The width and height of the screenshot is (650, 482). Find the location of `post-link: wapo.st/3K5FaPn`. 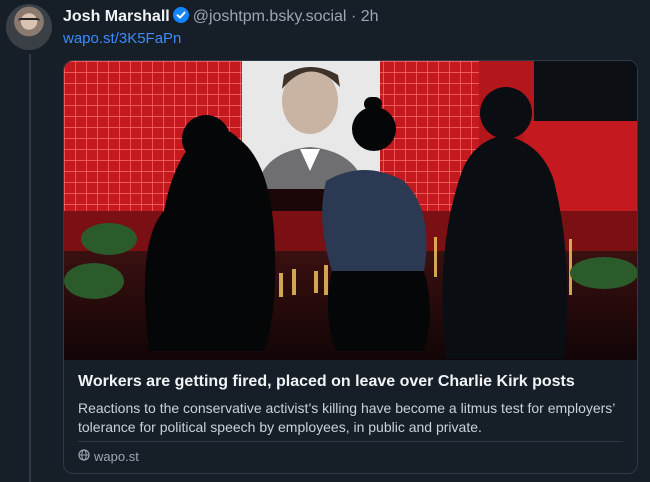

post-link: wapo.st/3K5FaPn is located at coordinates (122, 38).